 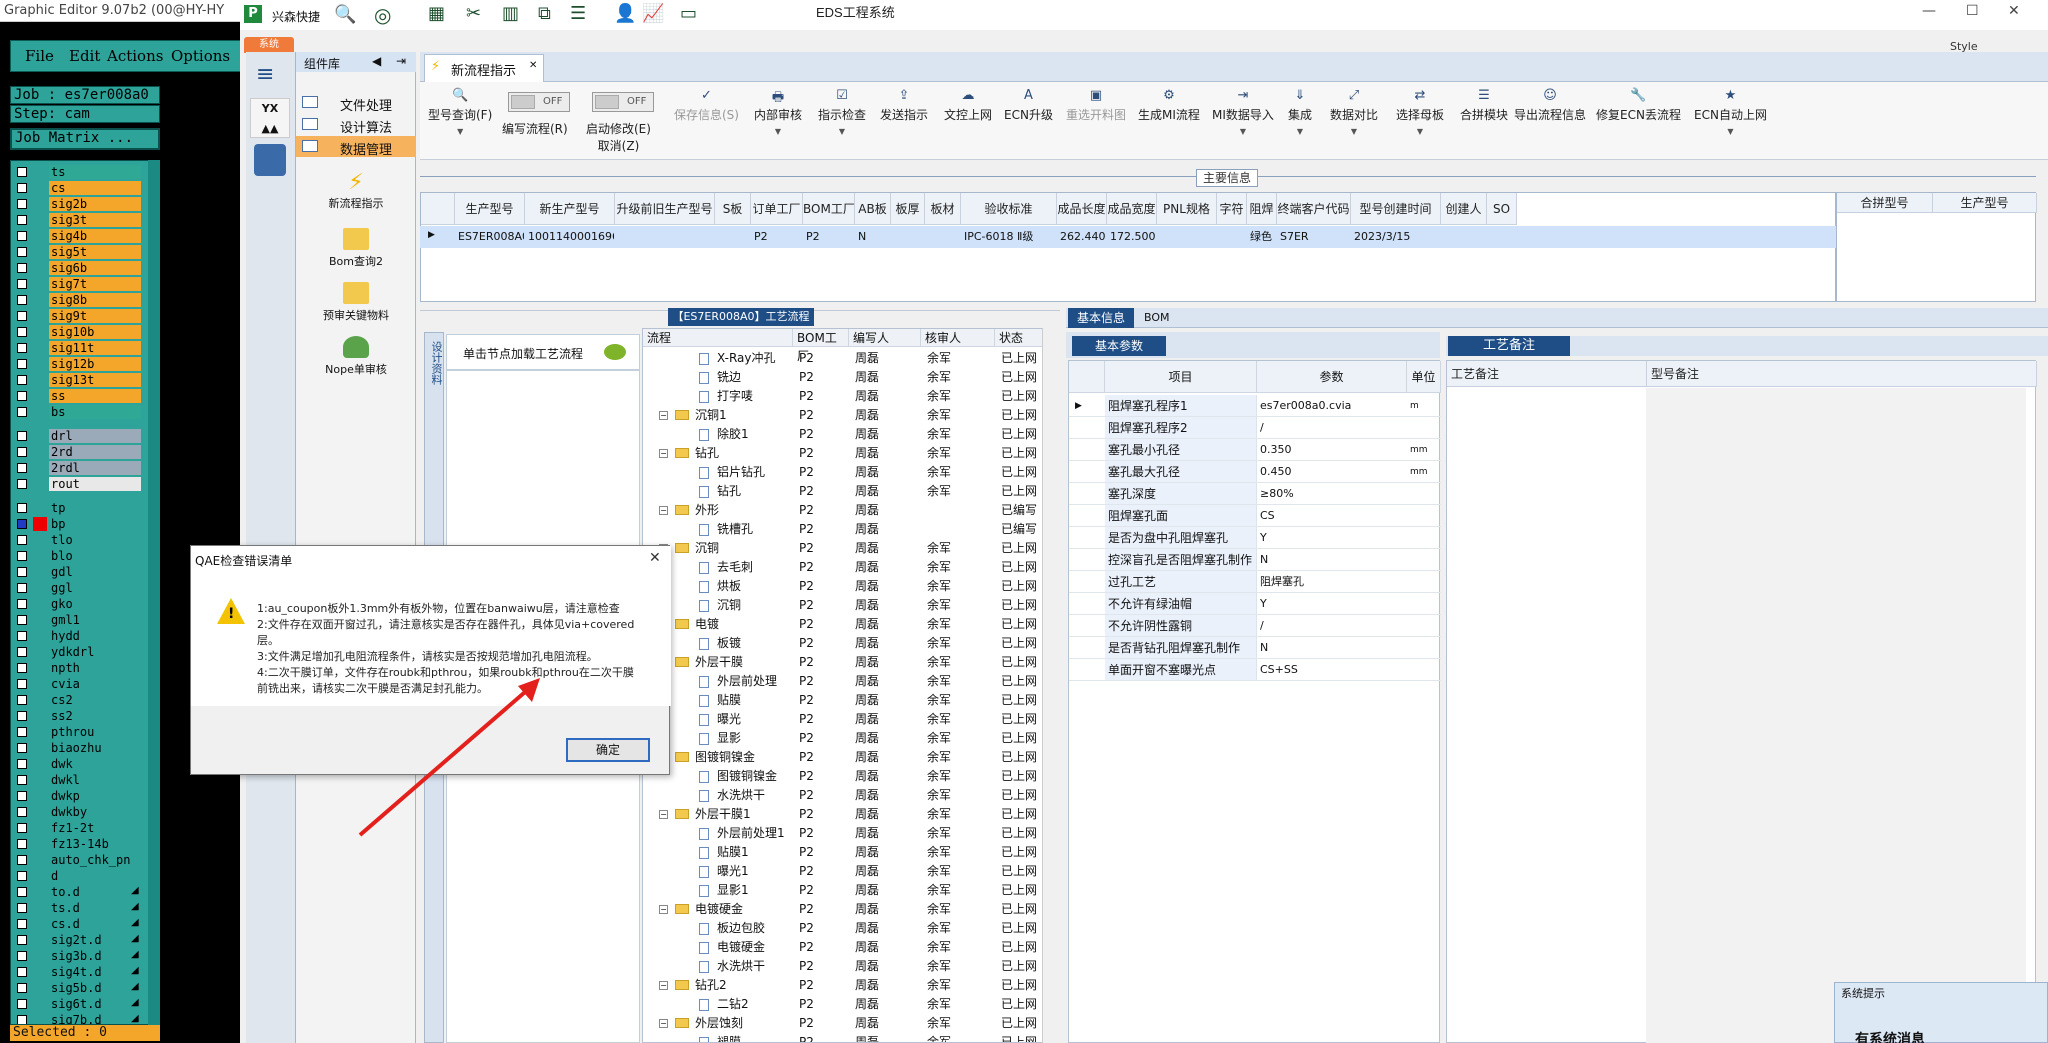 I want to click on tree-column-header: 编写人, so click(x=885, y=338).